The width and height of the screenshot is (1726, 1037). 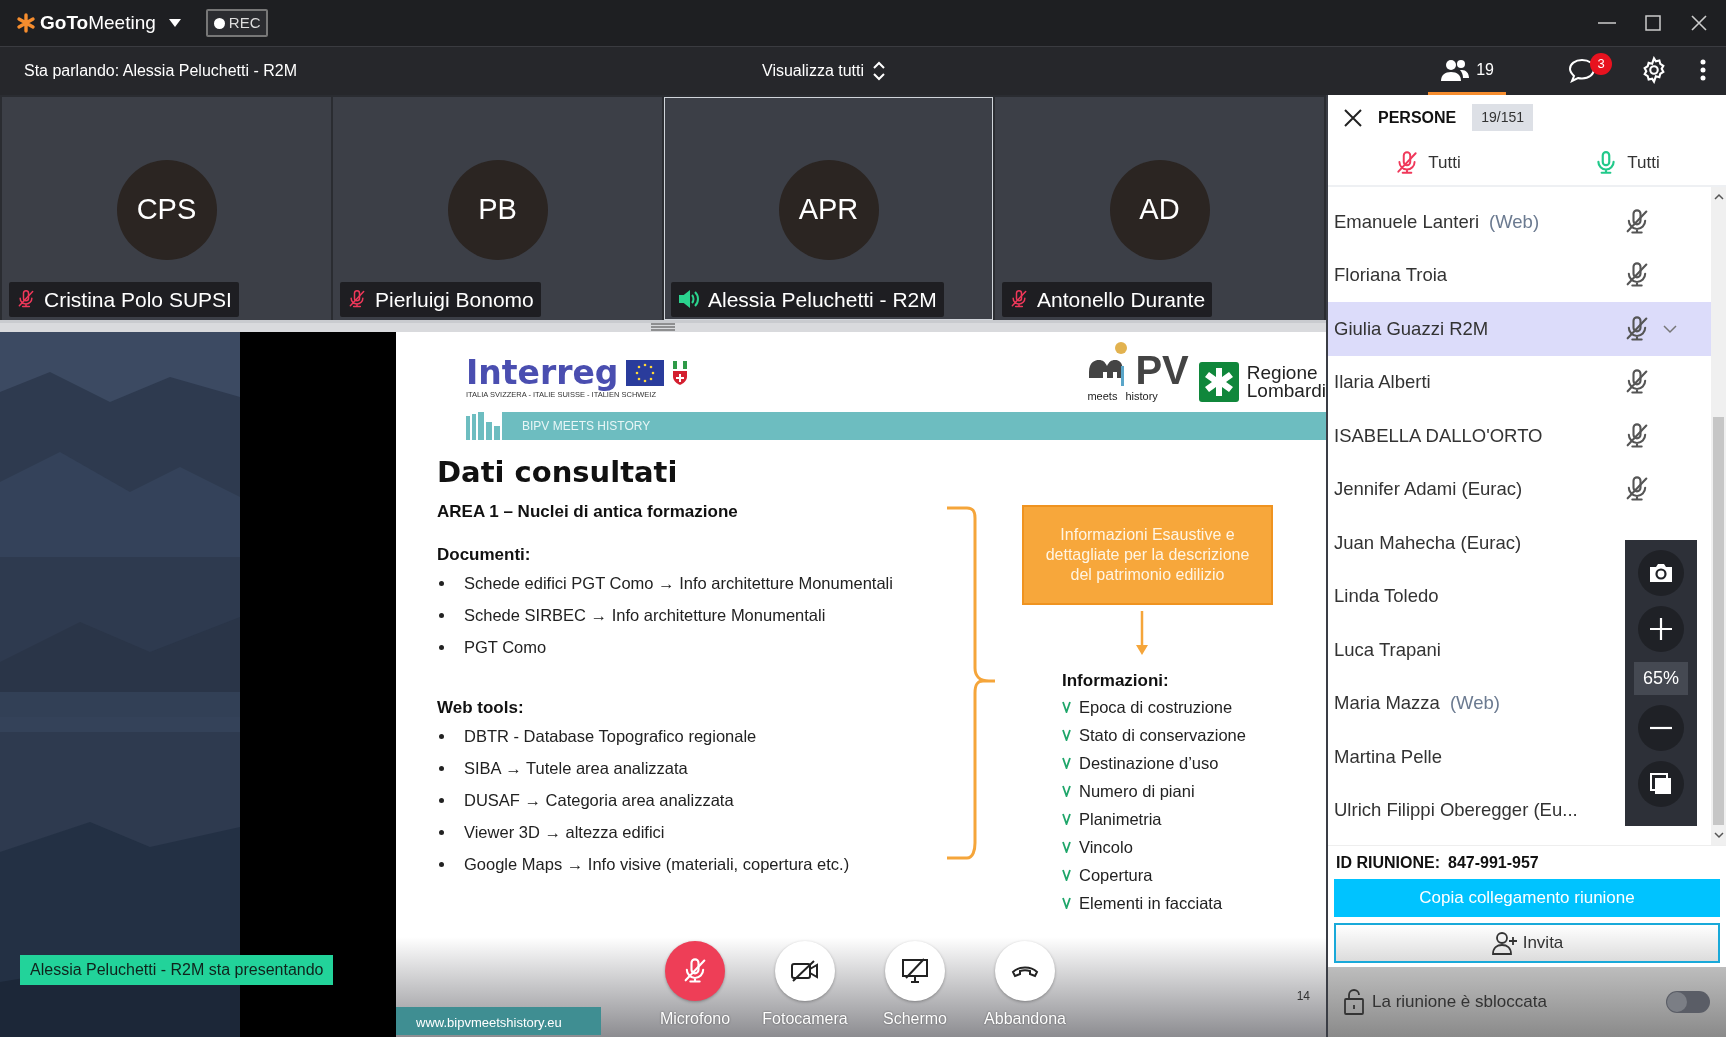 I want to click on list-item: Schede edifici PGT Como → Info architetture Monumentali, so click(x=678, y=583).